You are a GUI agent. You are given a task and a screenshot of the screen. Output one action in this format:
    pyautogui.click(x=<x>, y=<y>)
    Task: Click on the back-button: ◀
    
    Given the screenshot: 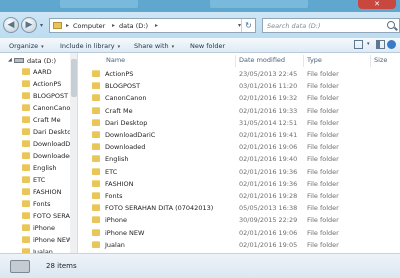 What is the action you would take?
    pyautogui.click(x=11, y=25)
    